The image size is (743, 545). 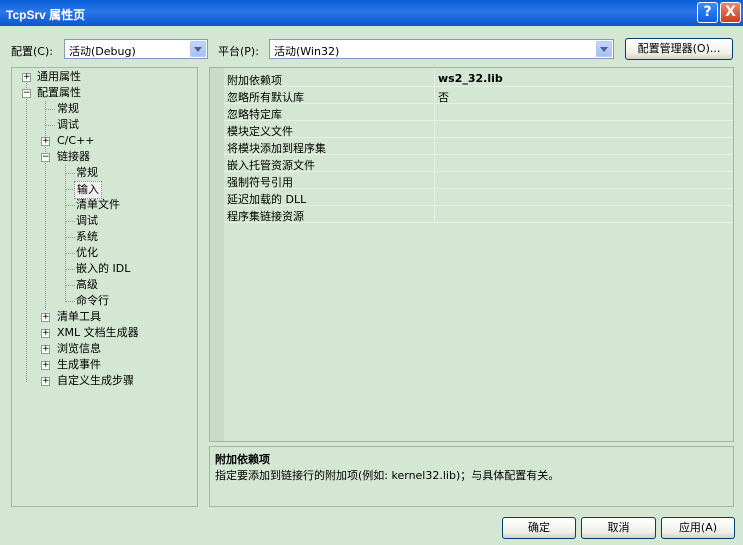 I want to click on title-bar: TcpSrv 属性页 ? X, so click(x=371, y=13).